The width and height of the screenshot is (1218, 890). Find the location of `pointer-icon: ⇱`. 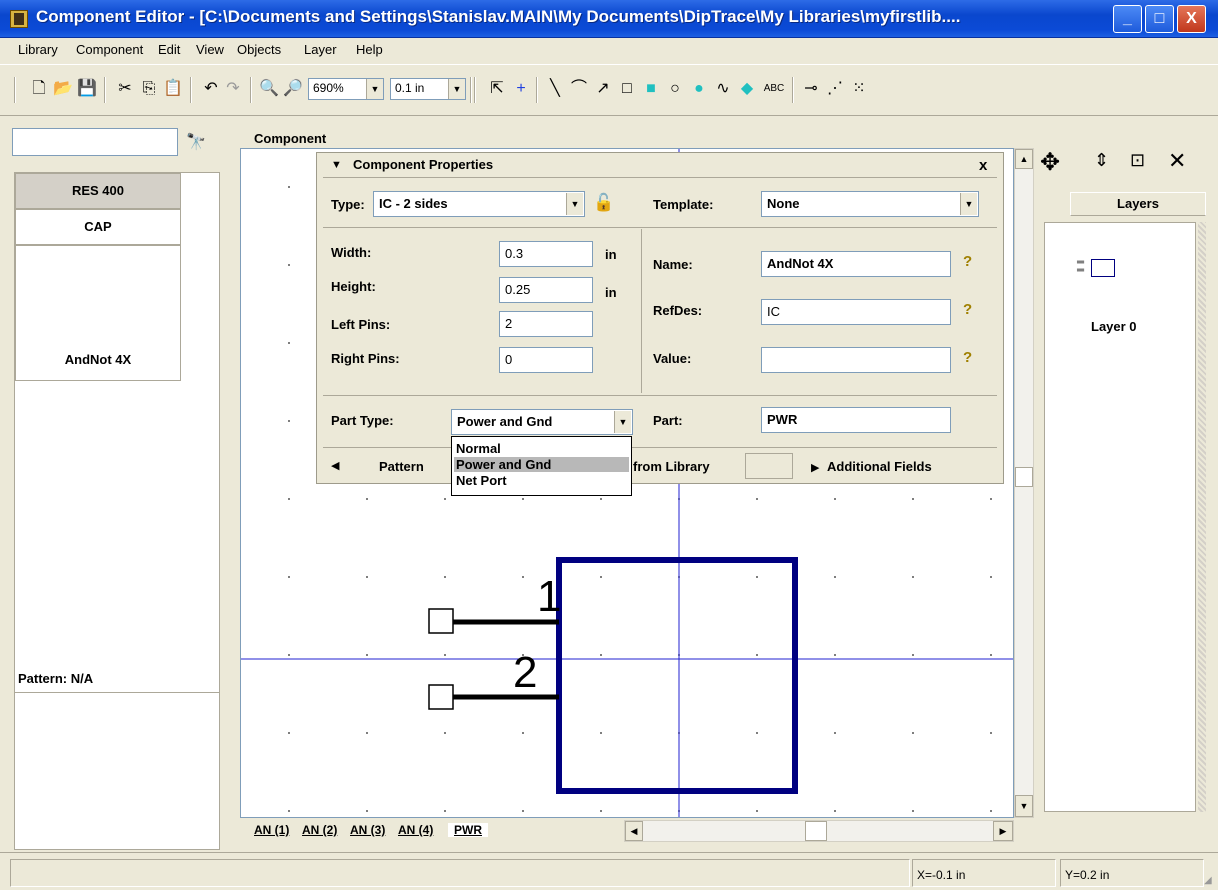

pointer-icon: ⇱ is located at coordinates (497, 89).